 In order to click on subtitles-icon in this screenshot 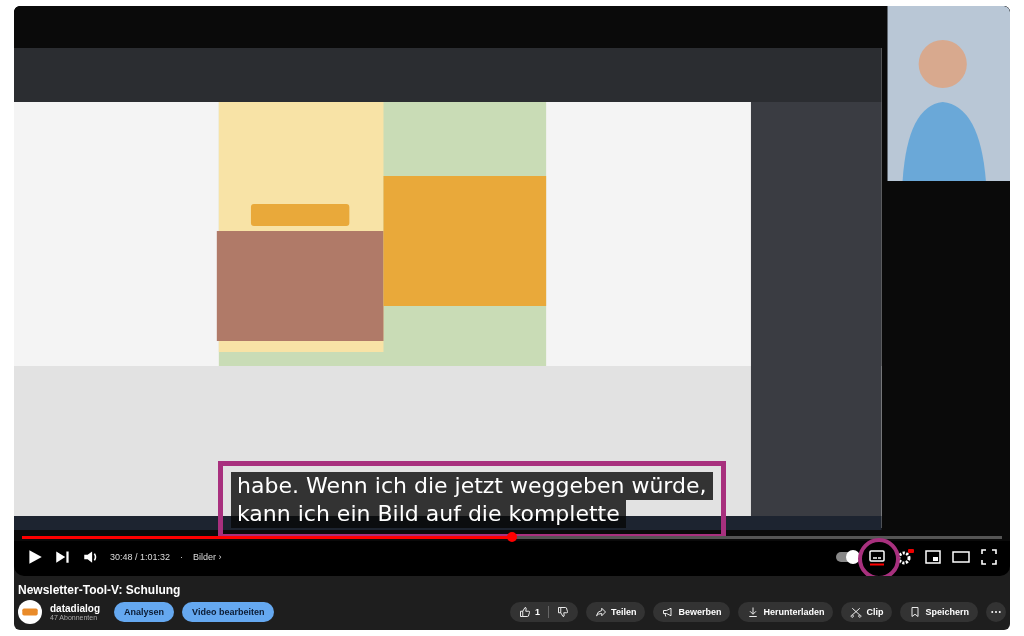, I will do `click(877, 557)`.